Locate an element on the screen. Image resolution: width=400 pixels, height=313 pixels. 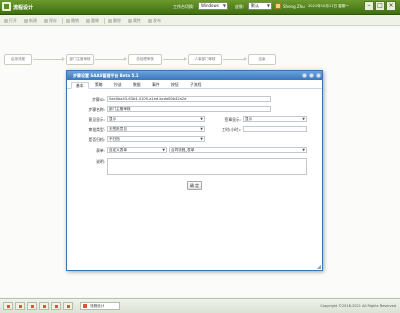
home-button is located at coordinates (20, 306).